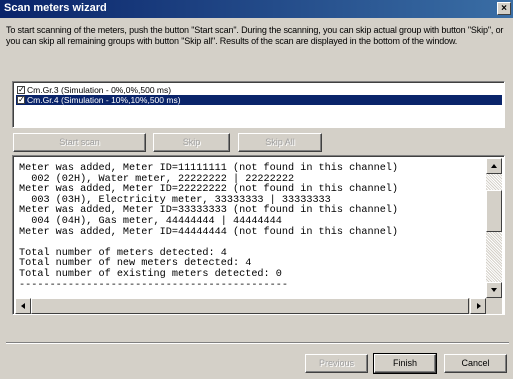 This screenshot has height=379, width=513. I want to click on vertical-scrollbar, so click(494, 228).